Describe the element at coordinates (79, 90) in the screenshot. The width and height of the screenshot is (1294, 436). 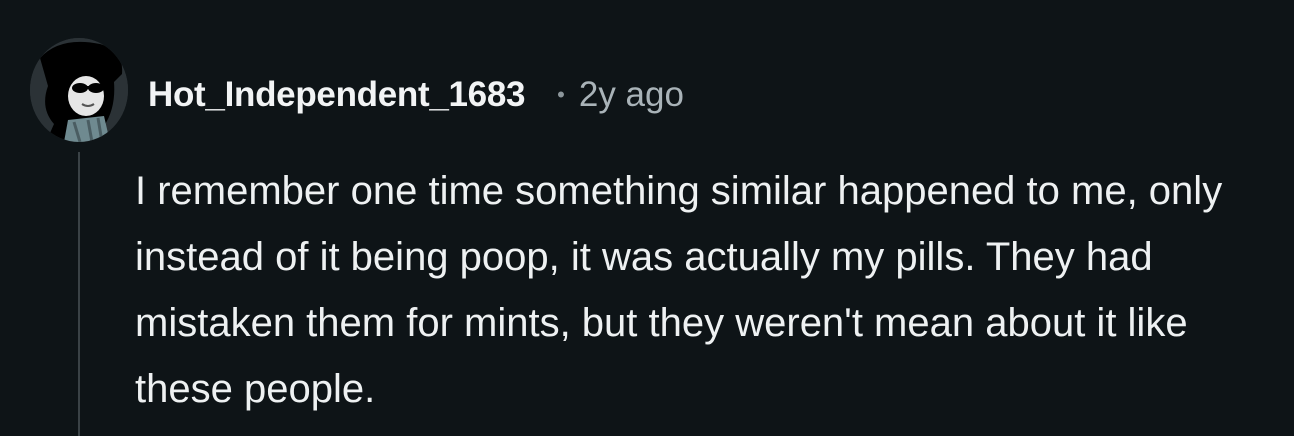
I see `user-avatar-icon` at that location.